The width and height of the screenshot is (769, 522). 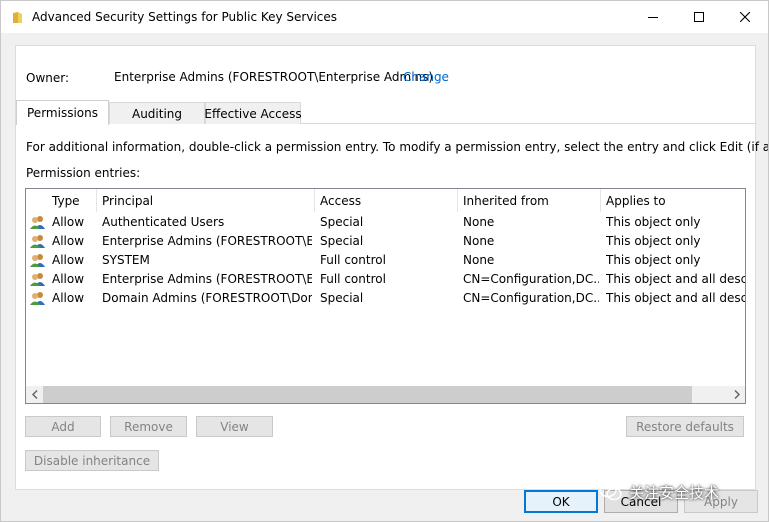 I want to click on chevron-left-icon, so click(x=34, y=394).